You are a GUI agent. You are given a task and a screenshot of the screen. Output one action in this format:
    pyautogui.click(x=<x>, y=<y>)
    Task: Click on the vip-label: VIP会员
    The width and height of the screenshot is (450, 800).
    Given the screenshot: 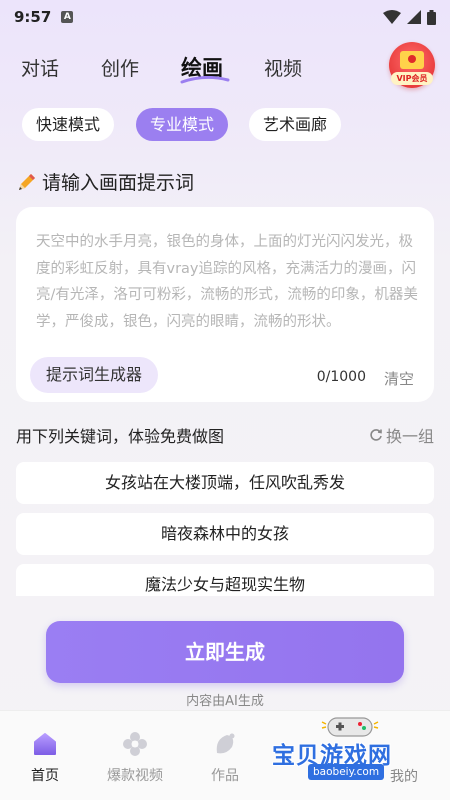 What is the action you would take?
    pyautogui.click(x=412, y=78)
    